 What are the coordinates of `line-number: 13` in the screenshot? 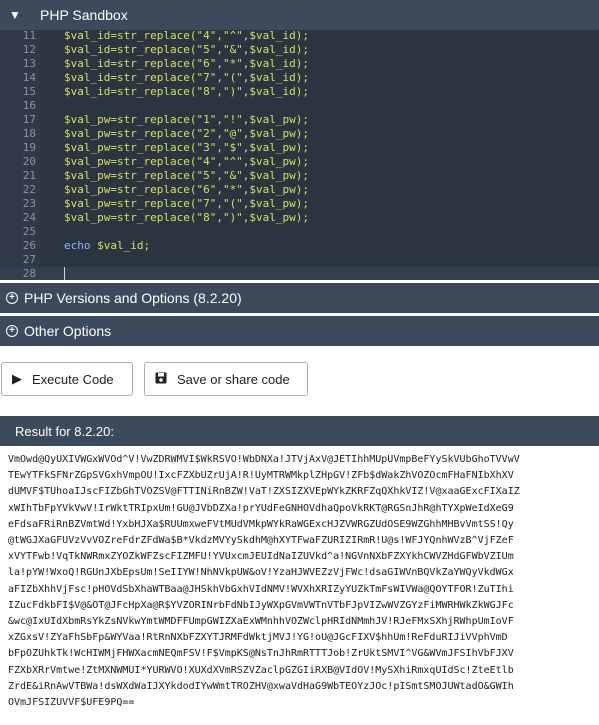 It's located at (29, 63).